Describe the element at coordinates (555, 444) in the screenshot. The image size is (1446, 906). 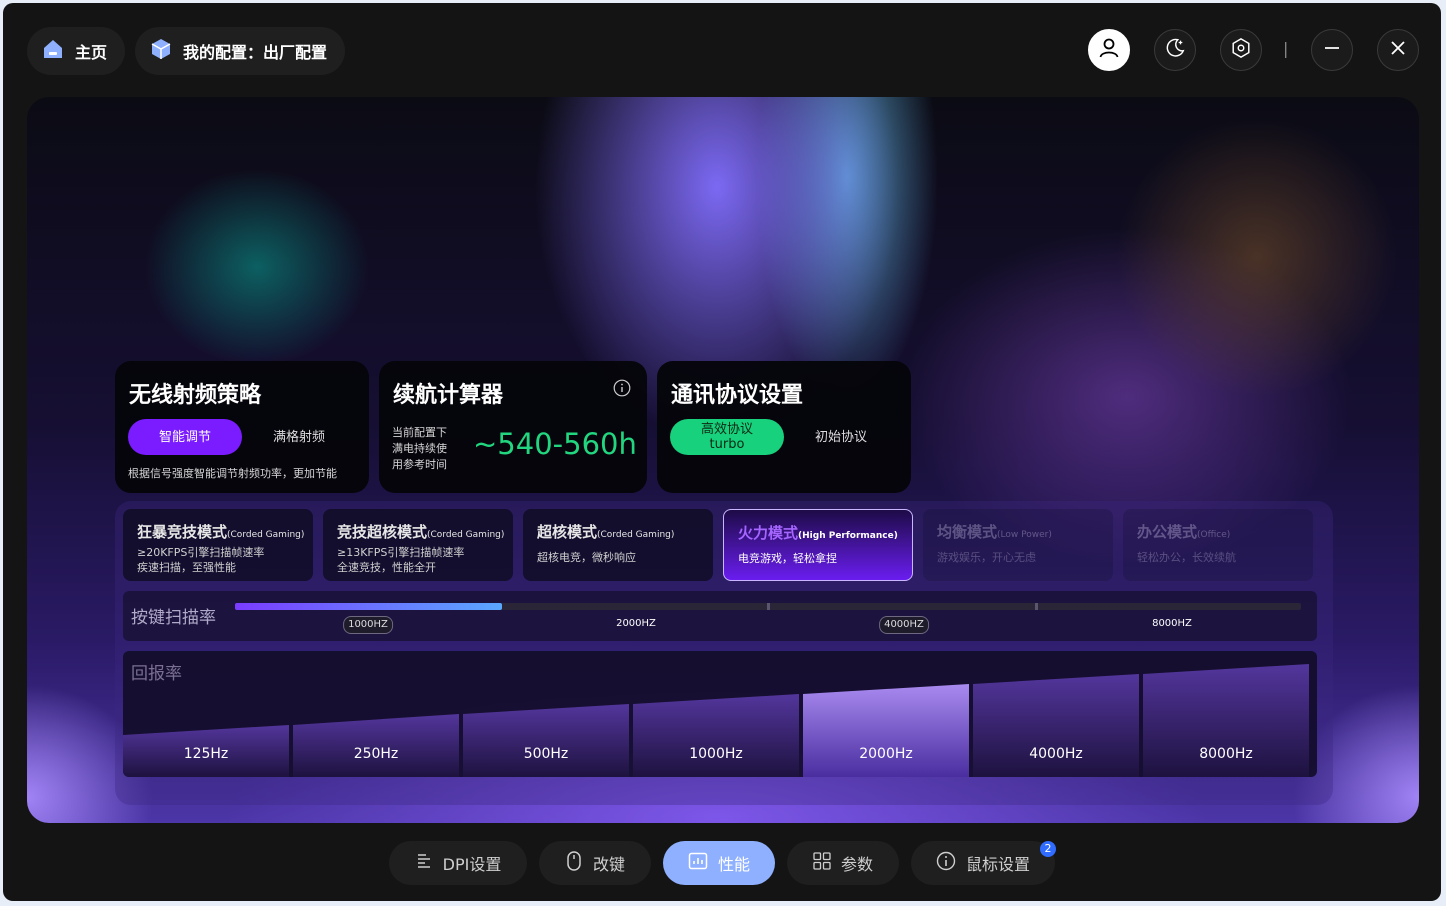
I see `battery-value: ~540-560h` at that location.